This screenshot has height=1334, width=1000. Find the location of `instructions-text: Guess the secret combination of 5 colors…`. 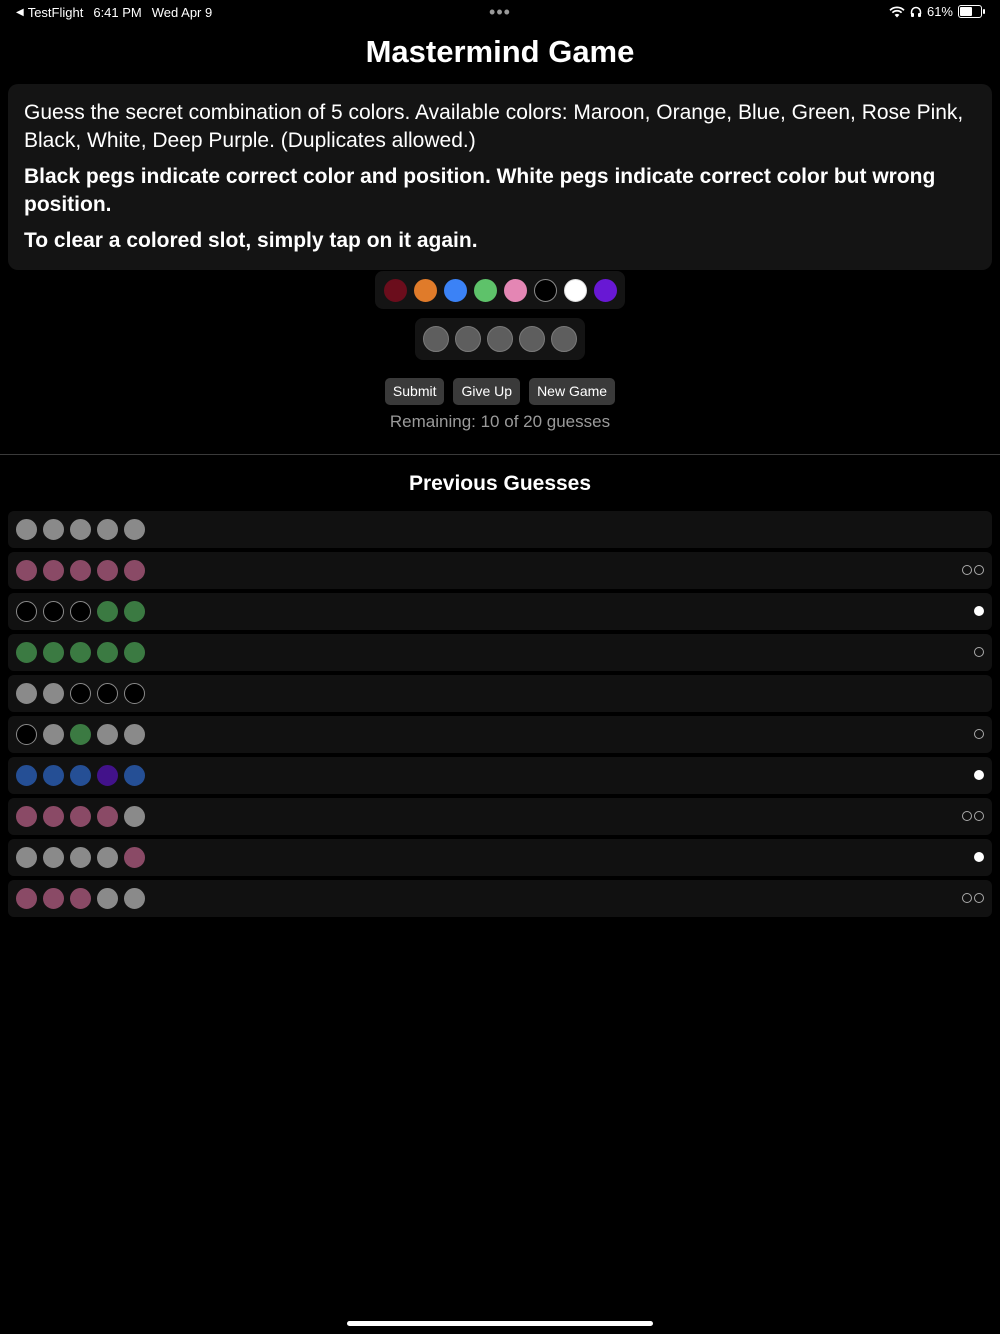

instructions-text: Guess the secret combination of 5 colors… is located at coordinates (494, 126).